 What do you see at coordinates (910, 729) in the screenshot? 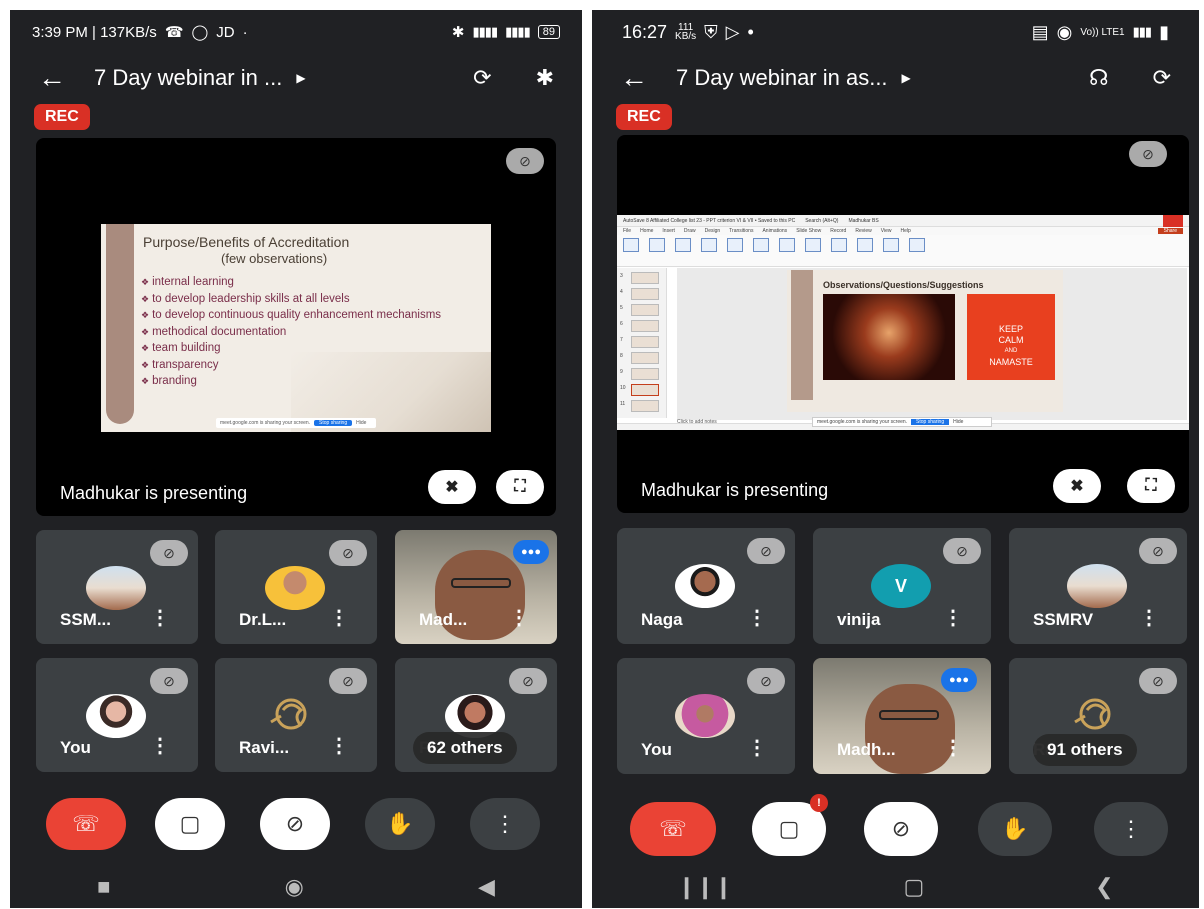
I see `video-face` at bounding box center [910, 729].